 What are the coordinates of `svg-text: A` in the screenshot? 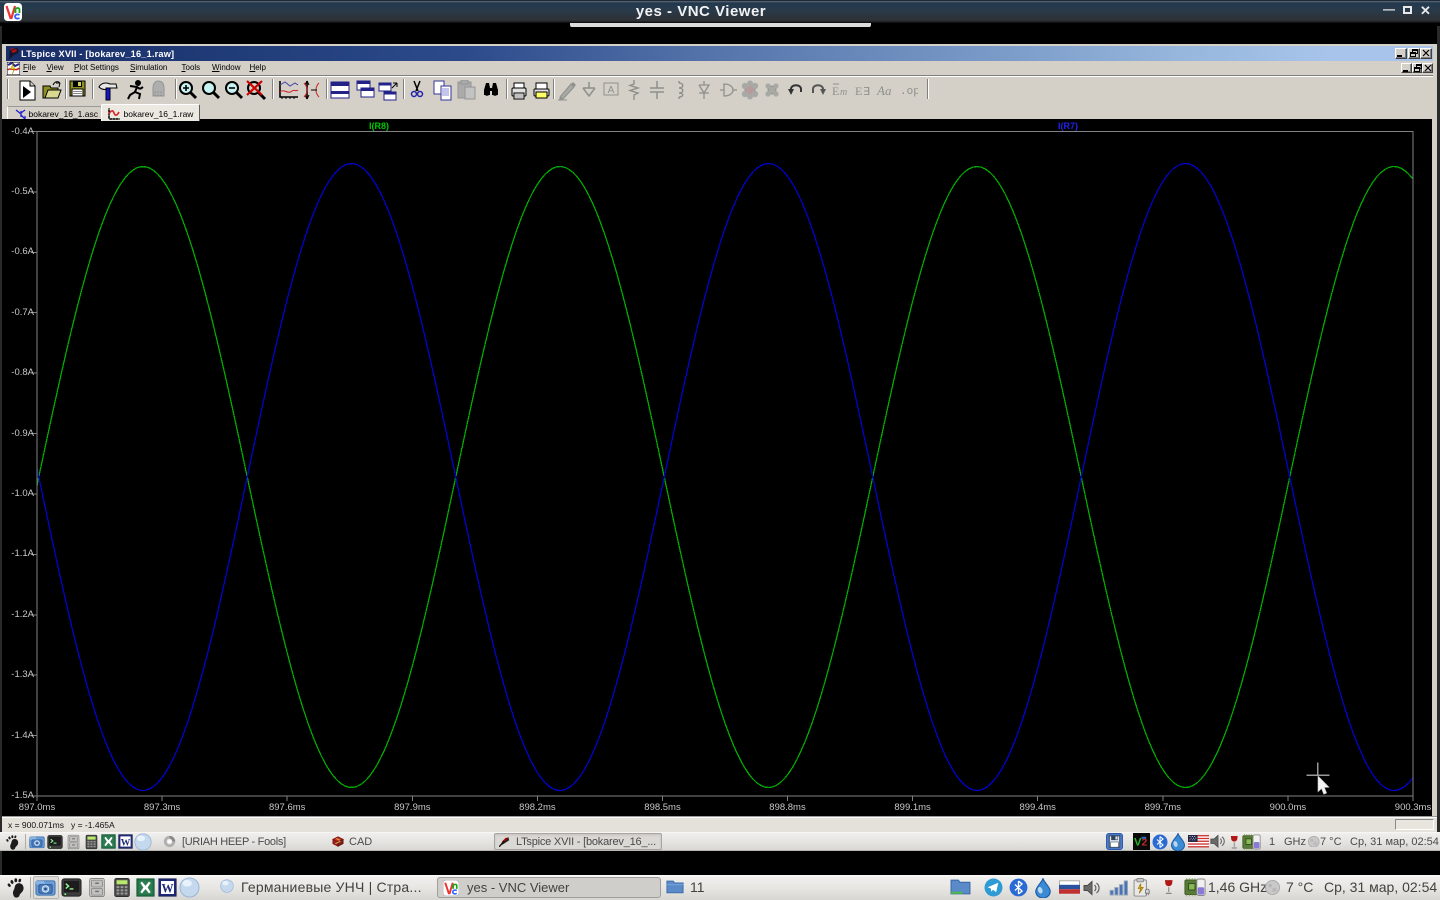 It's located at (611, 90).